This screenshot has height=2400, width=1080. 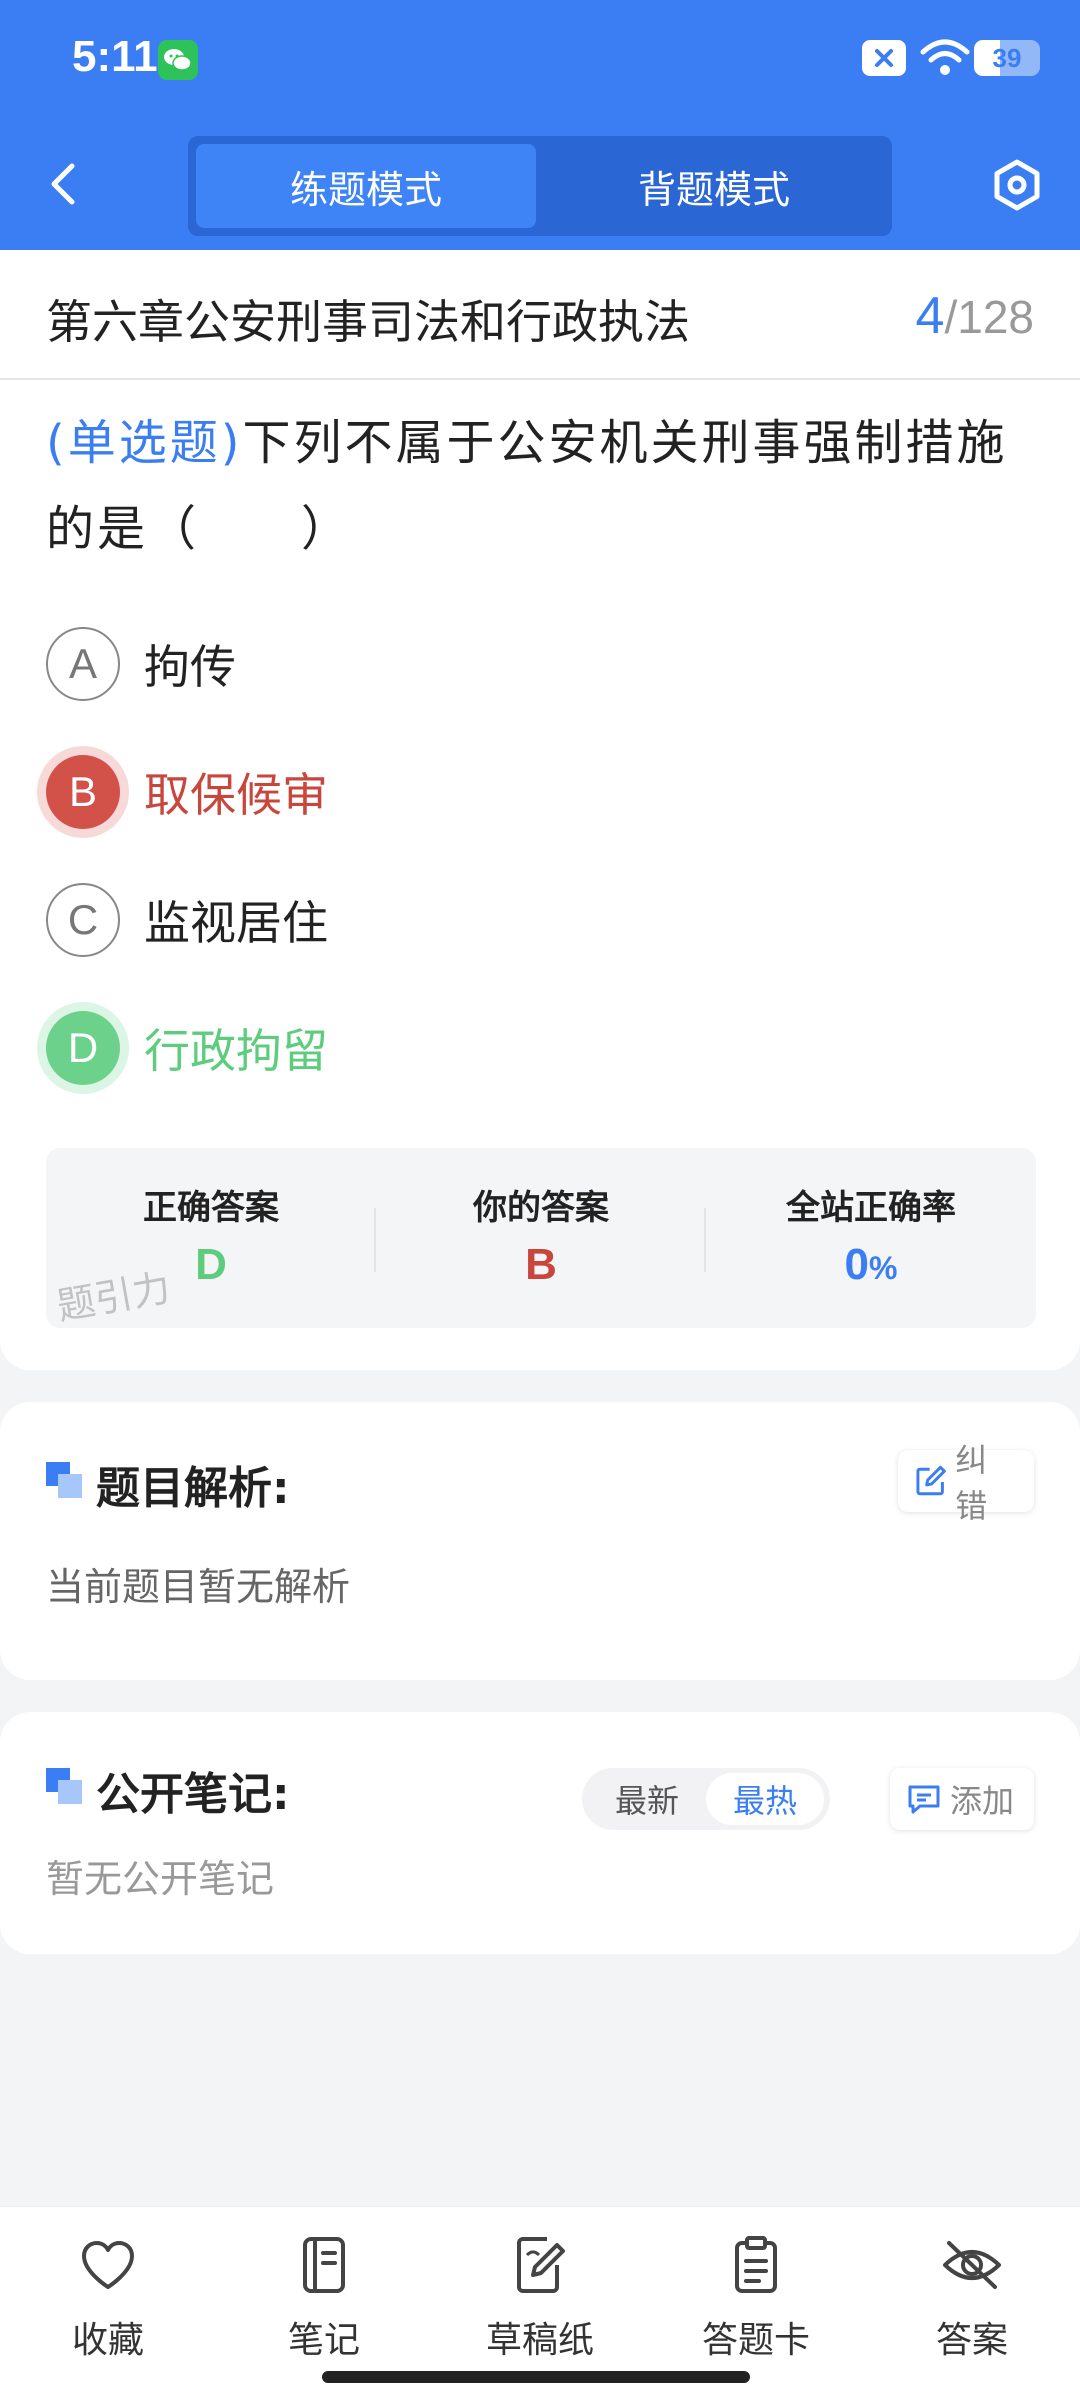 I want to click on question-counter: 4/128, so click(x=975, y=316).